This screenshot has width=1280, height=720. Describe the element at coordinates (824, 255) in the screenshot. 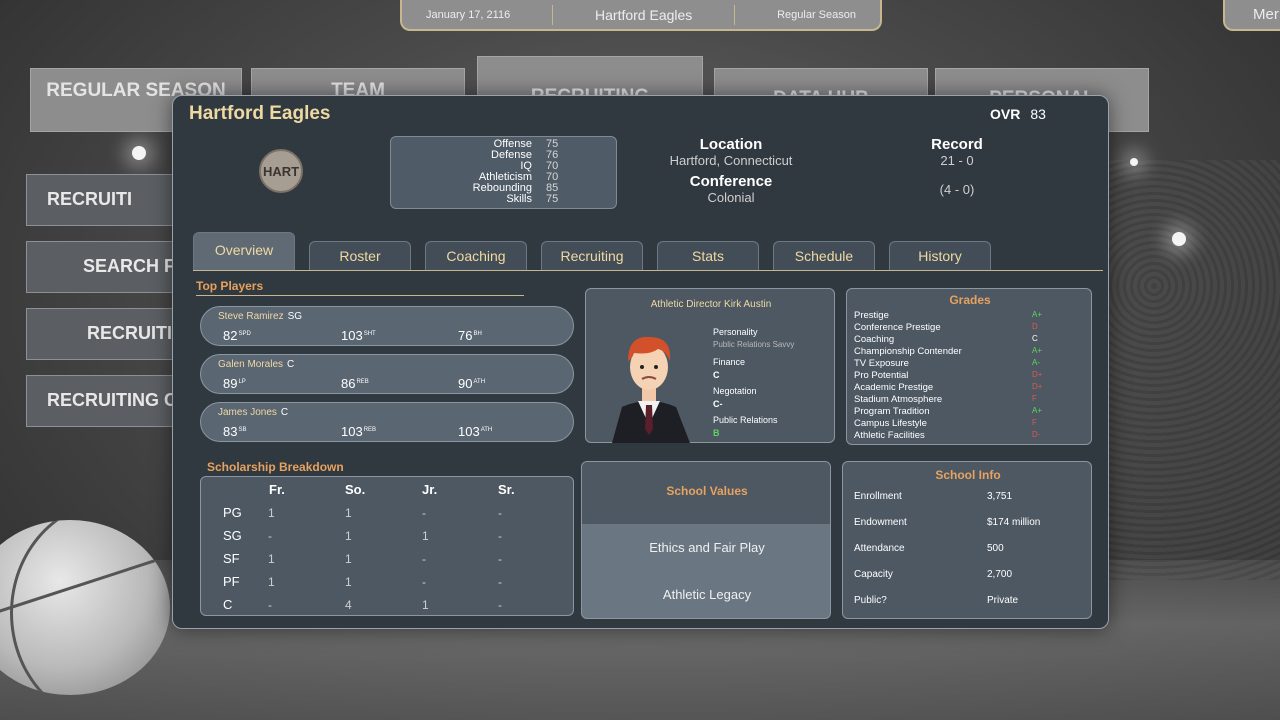

I see `tab-schedule: Schedule` at that location.